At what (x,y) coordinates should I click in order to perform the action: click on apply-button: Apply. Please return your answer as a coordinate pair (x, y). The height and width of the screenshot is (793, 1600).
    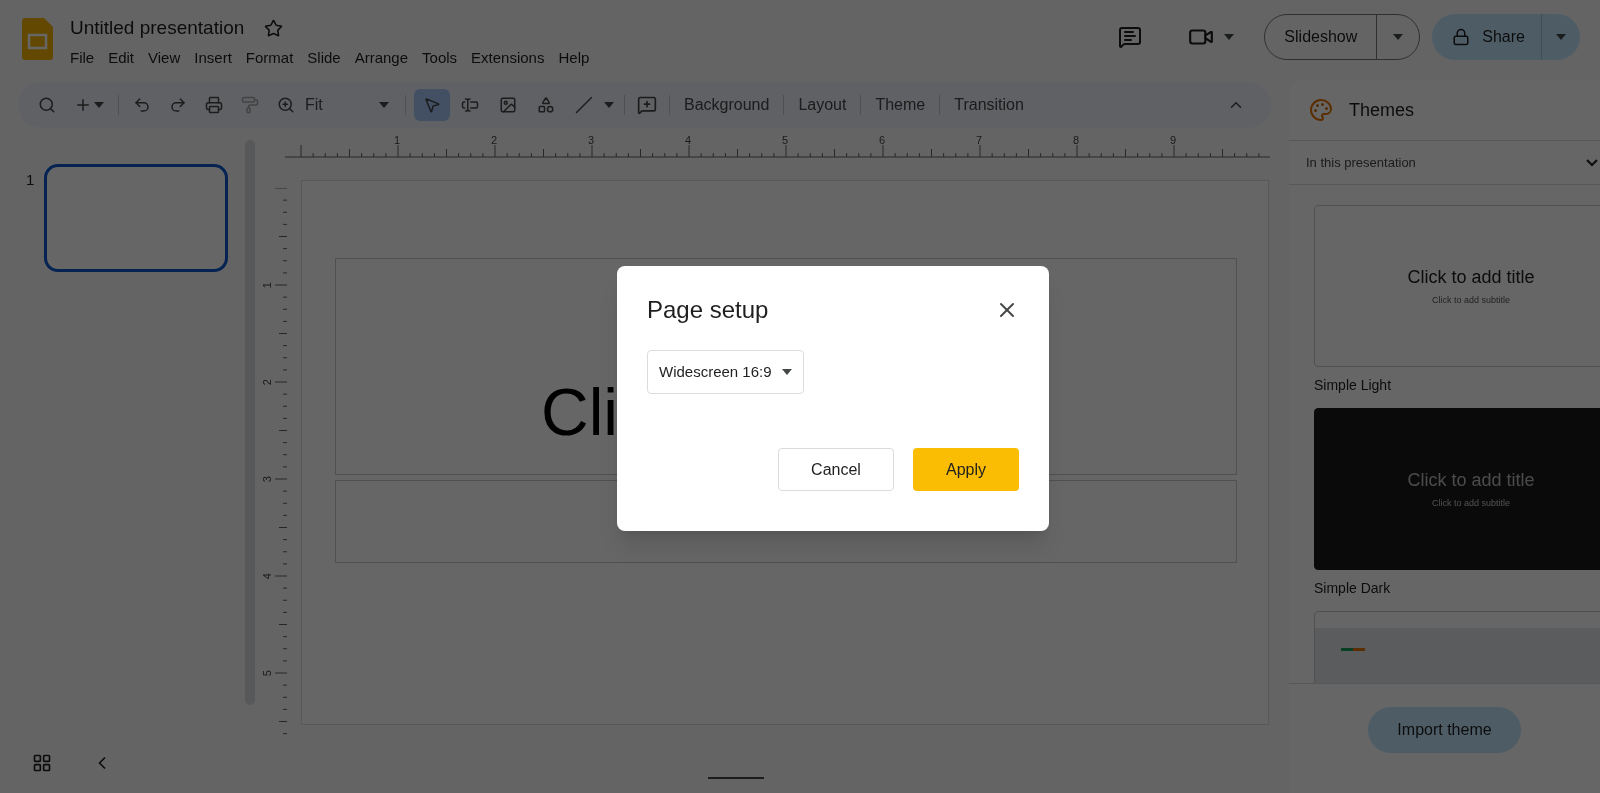
    Looking at the image, I should click on (966, 469).